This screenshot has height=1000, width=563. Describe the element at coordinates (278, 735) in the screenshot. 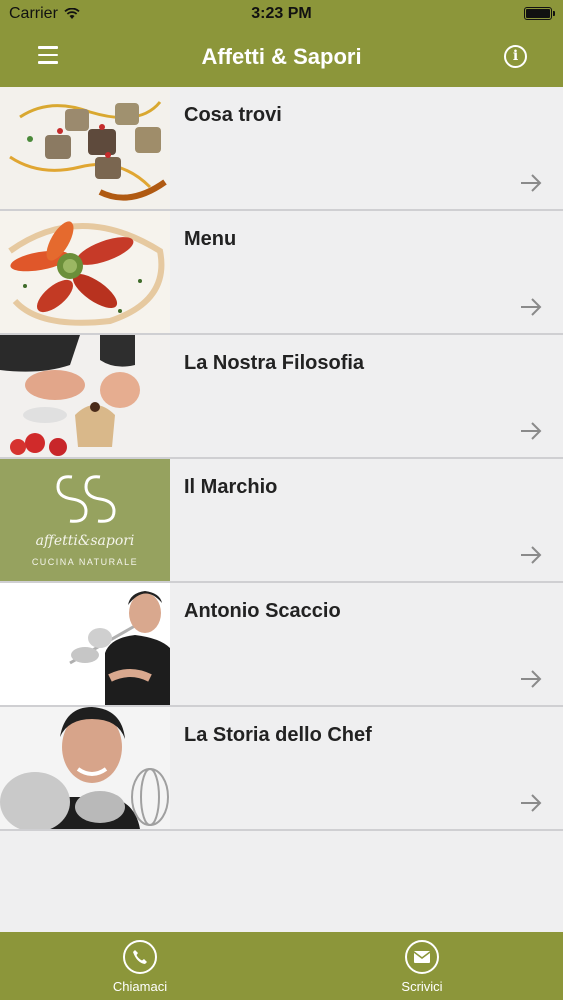

I see `list-item-label: La Storia dello Chef` at that location.